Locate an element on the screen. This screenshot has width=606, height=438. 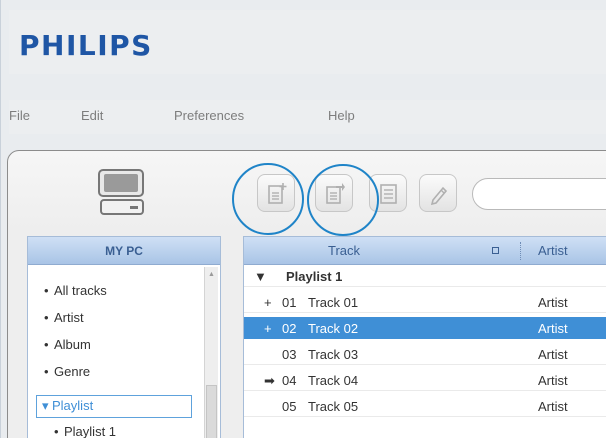
column-track: Track is located at coordinates (344, 250).